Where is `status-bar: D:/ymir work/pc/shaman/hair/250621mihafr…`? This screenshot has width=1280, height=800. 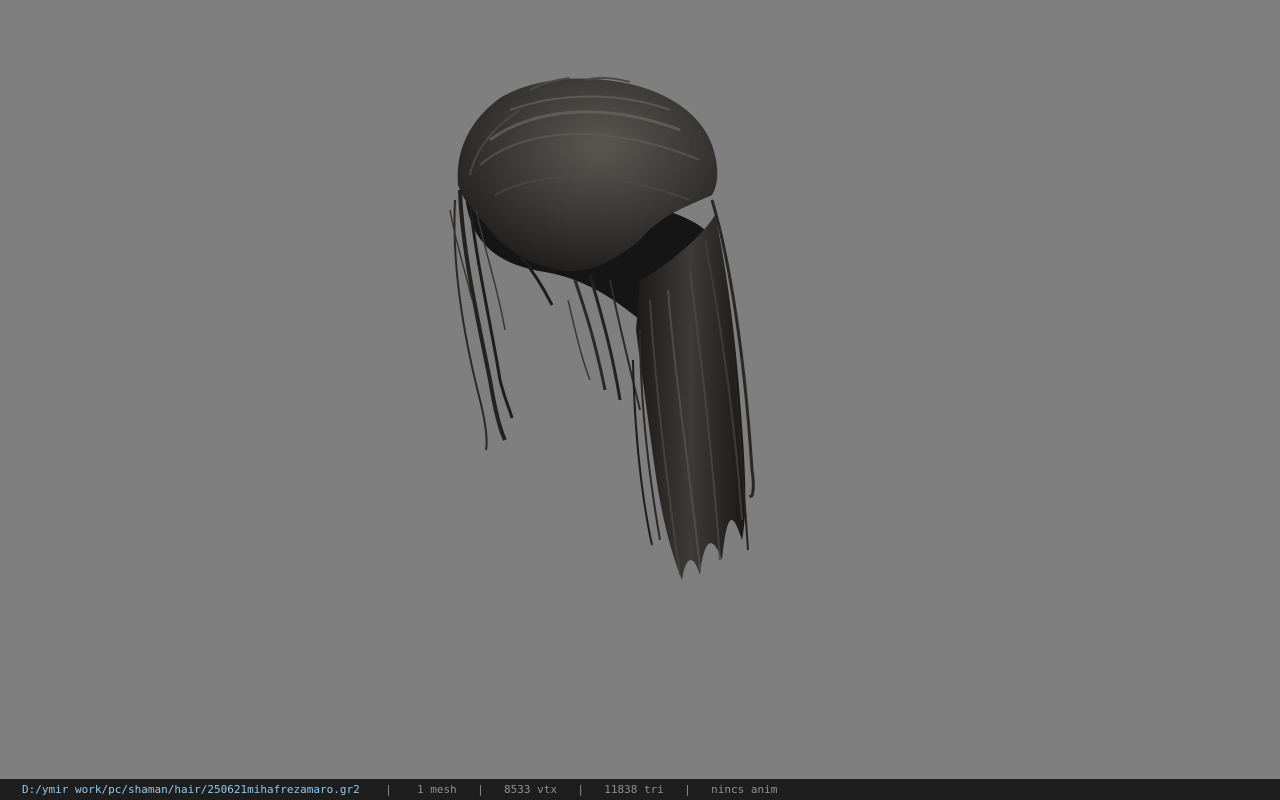
status-bar: D:/ymir work/pc/shaman/hair/250621mihafr… is located at coordinates (640, 789).